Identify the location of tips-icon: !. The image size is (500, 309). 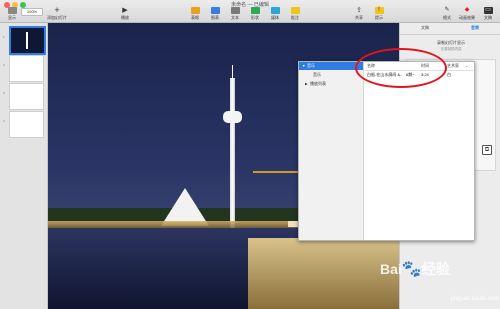
(379, 10).